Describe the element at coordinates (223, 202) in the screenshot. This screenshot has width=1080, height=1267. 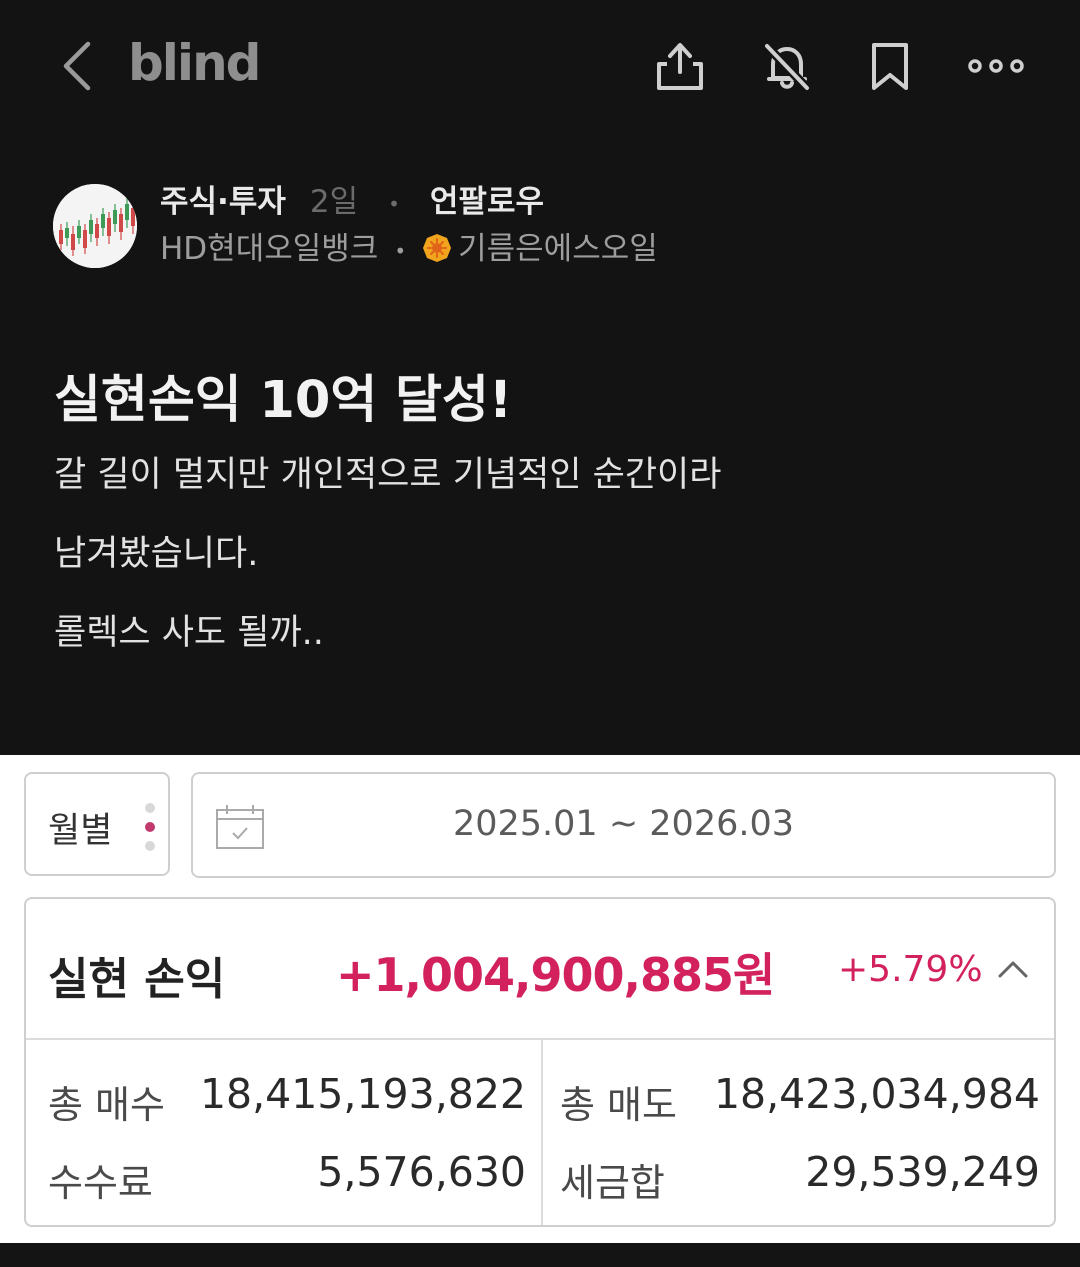
I see `board-name: 주식·투자` at that location.